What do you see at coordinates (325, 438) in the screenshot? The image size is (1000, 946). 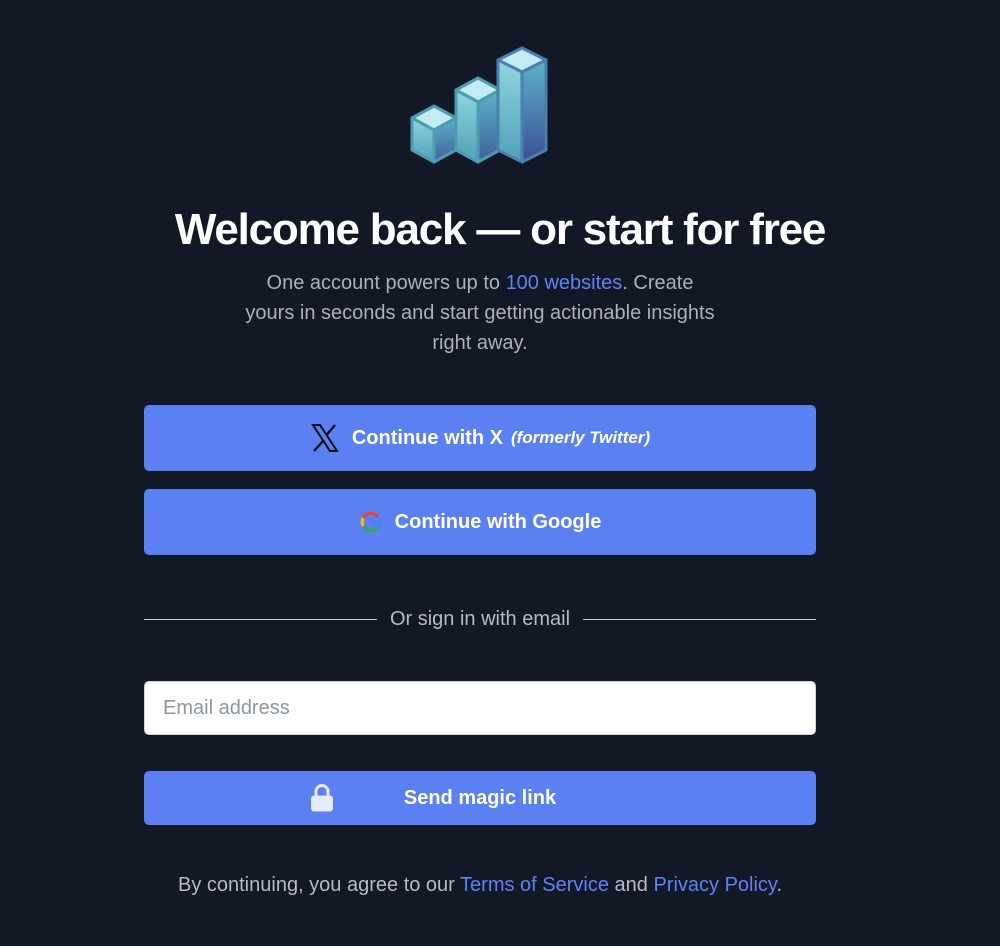 I see `x-logo-icon` at bounding box center [325, 438].